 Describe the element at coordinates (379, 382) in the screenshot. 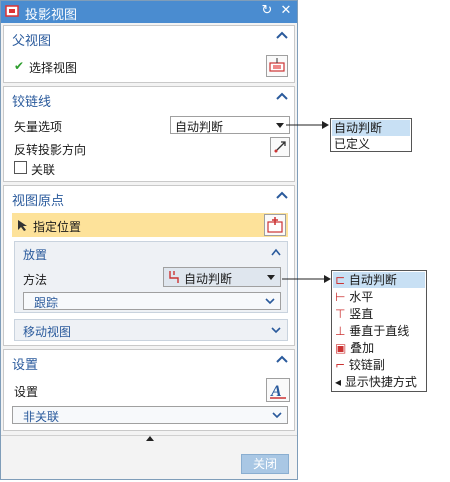

I see `popup-item-shortcuts: ◂ 显示快捷方式` at that location.